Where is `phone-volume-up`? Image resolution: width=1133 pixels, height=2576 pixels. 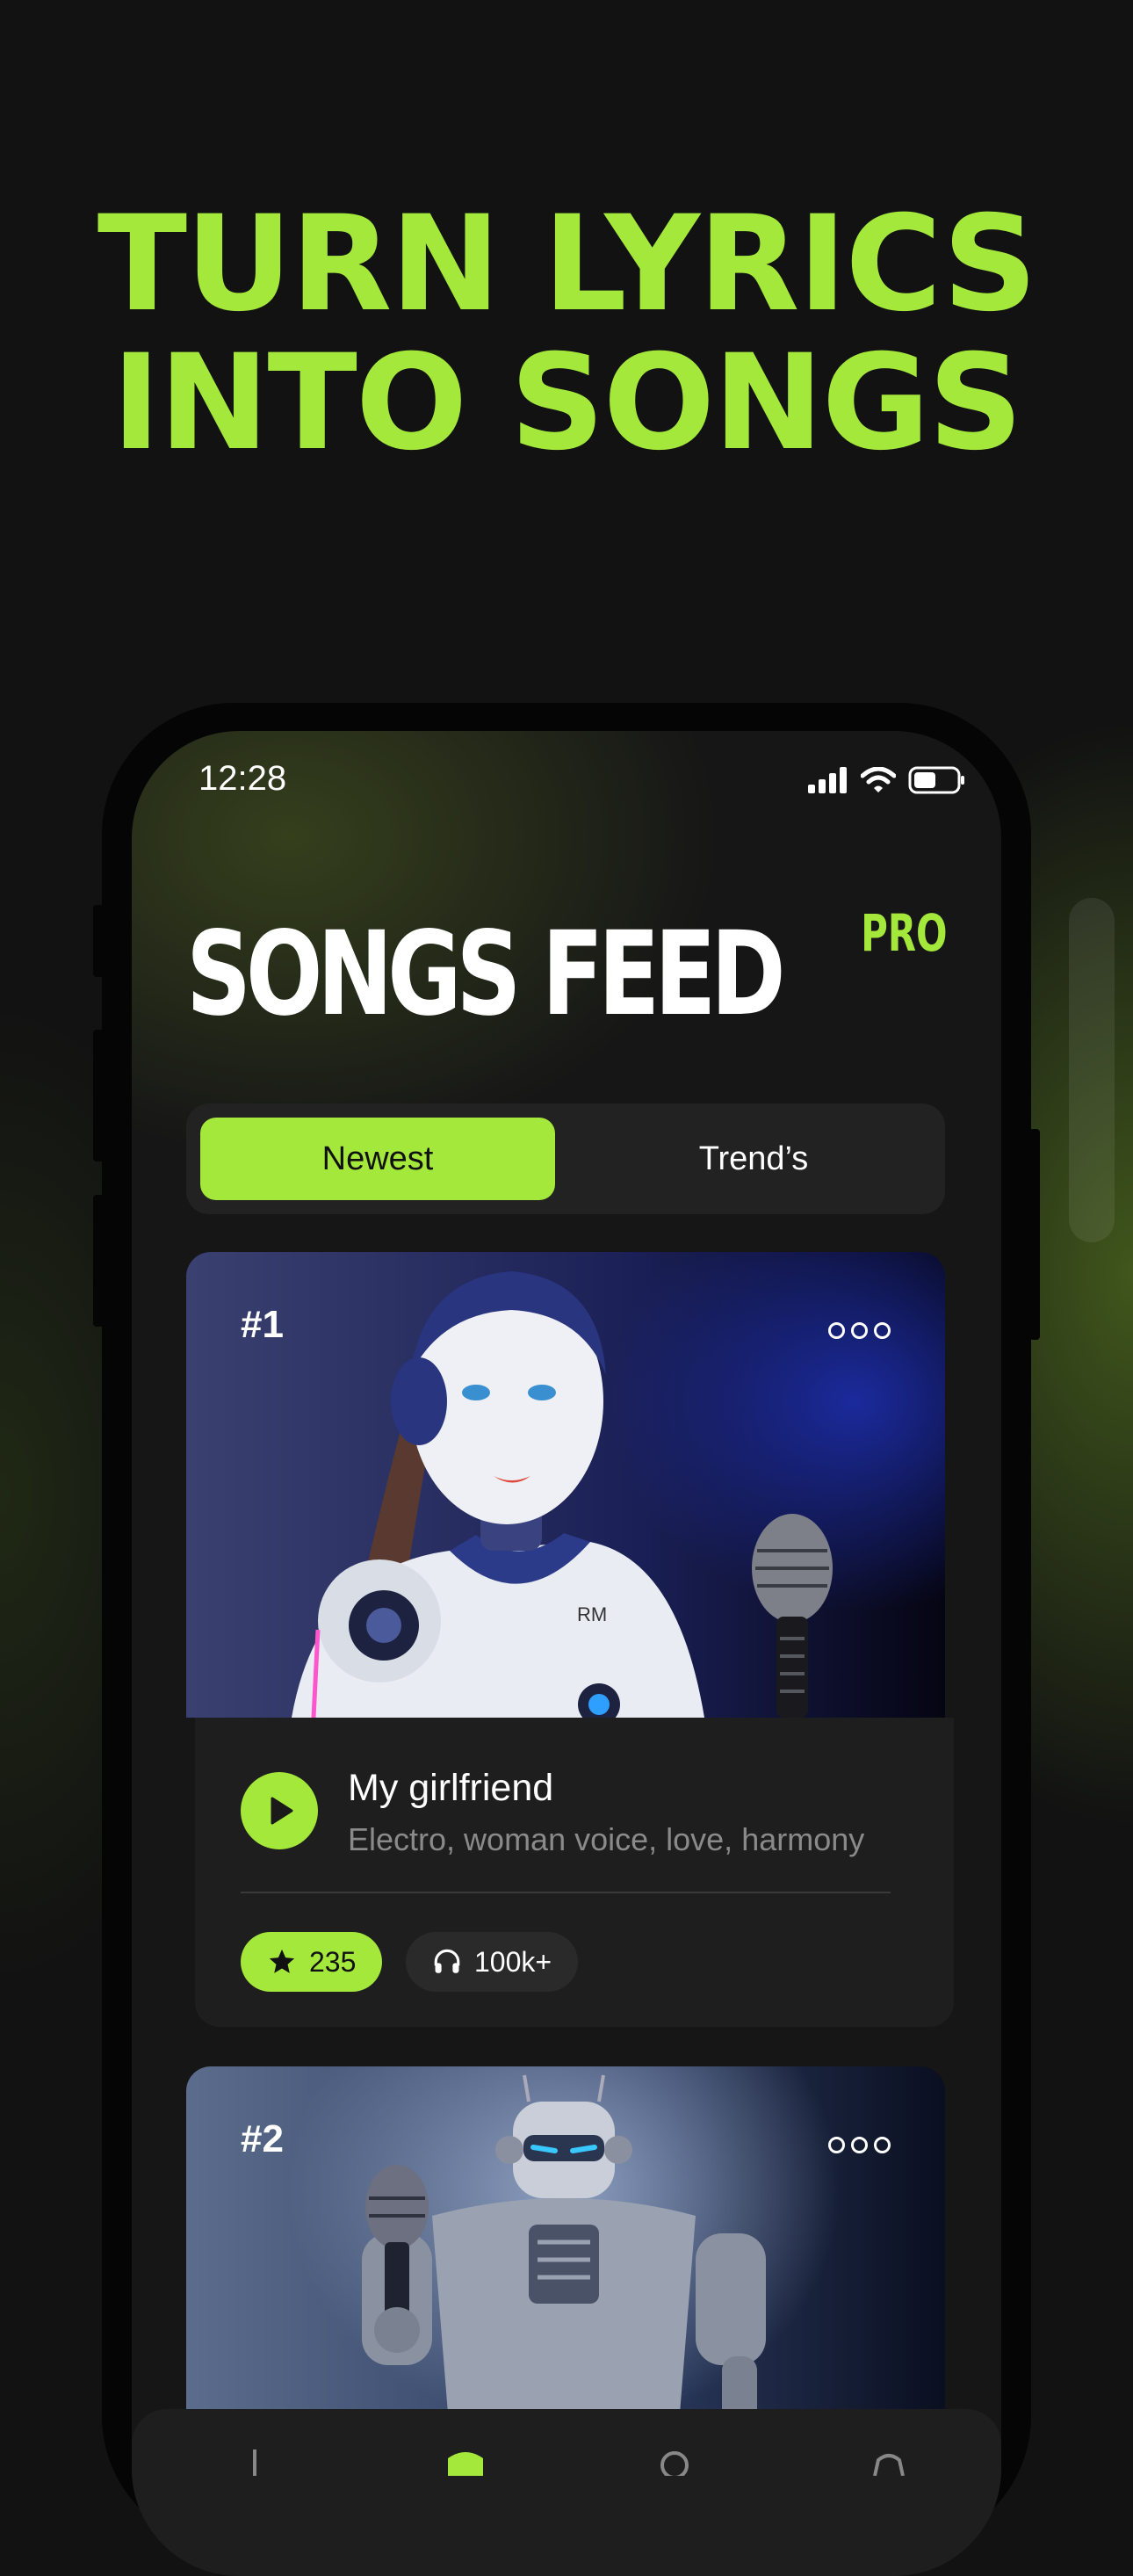 phone-volume-up is located at coordinates (99, 1095).